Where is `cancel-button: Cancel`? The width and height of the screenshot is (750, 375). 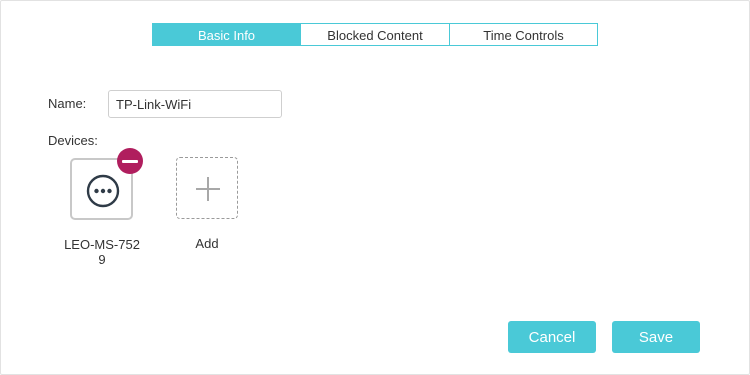
cancel-button: Cancel is located at coordinates (552, 337).